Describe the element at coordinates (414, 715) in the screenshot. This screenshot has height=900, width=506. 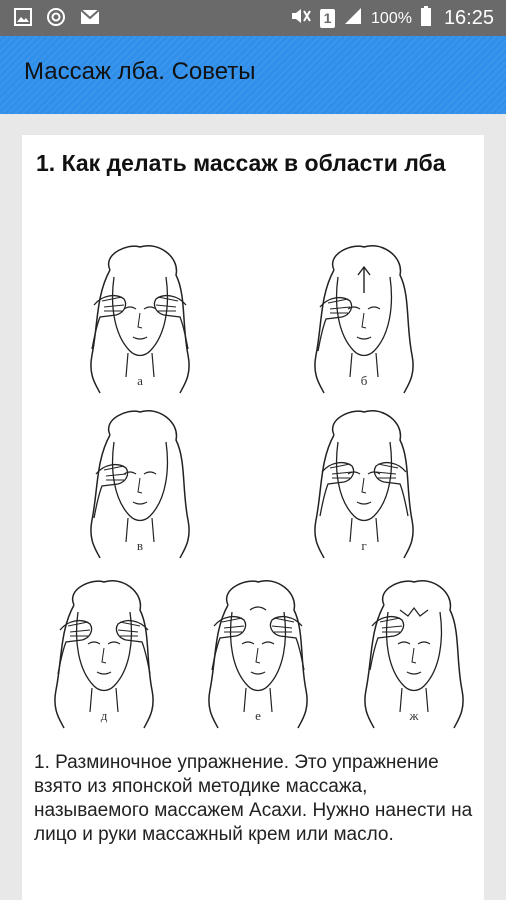
I see `caption-zh: ж` at that location.